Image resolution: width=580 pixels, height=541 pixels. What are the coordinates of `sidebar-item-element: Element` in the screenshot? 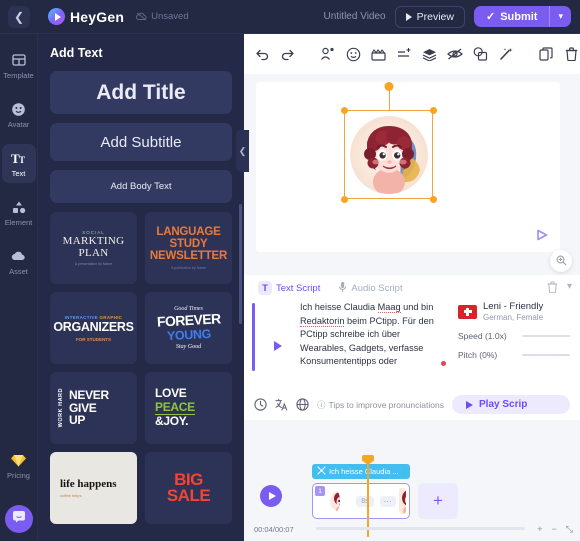 It's located at (19, 212).